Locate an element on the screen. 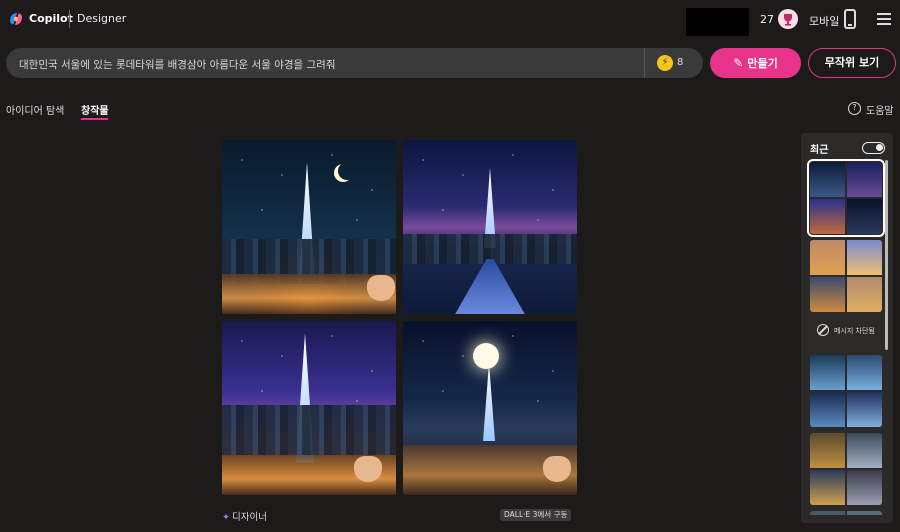 Image resolution: width=900 pixels, height=532 pixels. blocked-label: 메시지 차단됨 is located at coordinates (854, 331).